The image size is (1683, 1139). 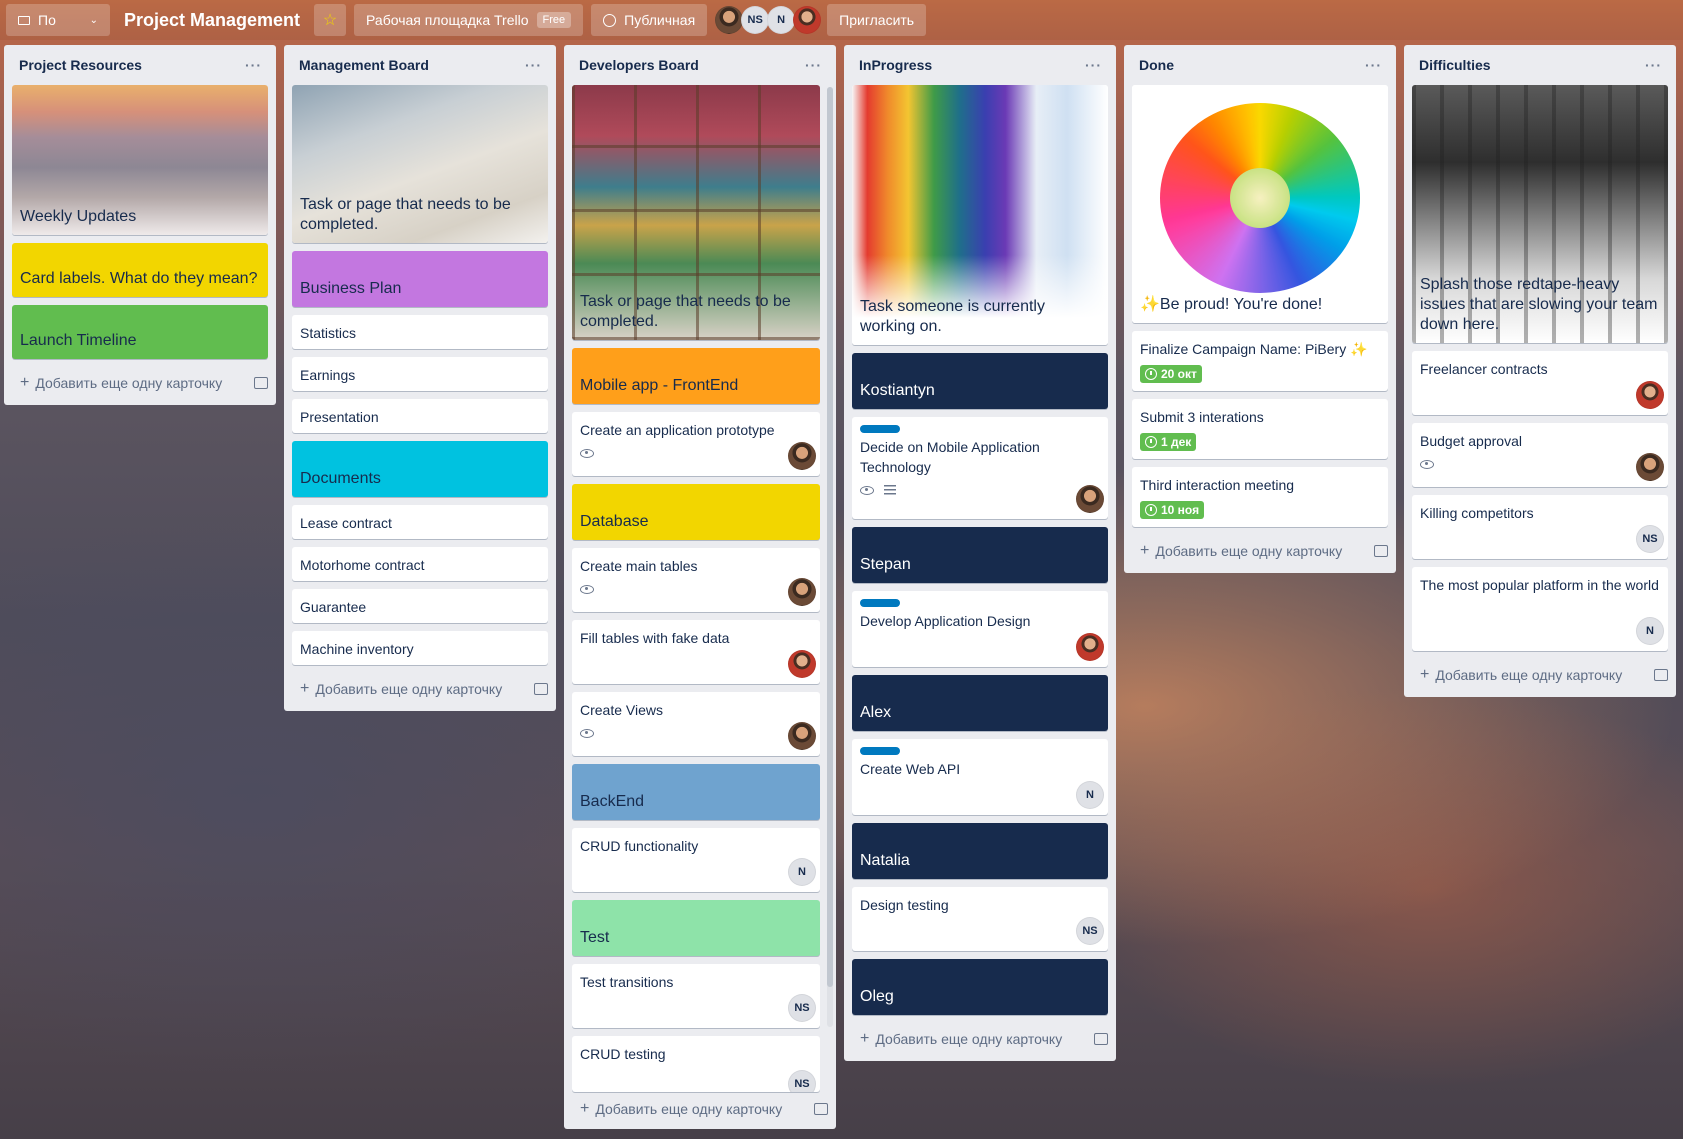 What do you see at coordinates (696, 512) in the screenshot?
I see `card: Database` at bounding box center [696, 512].